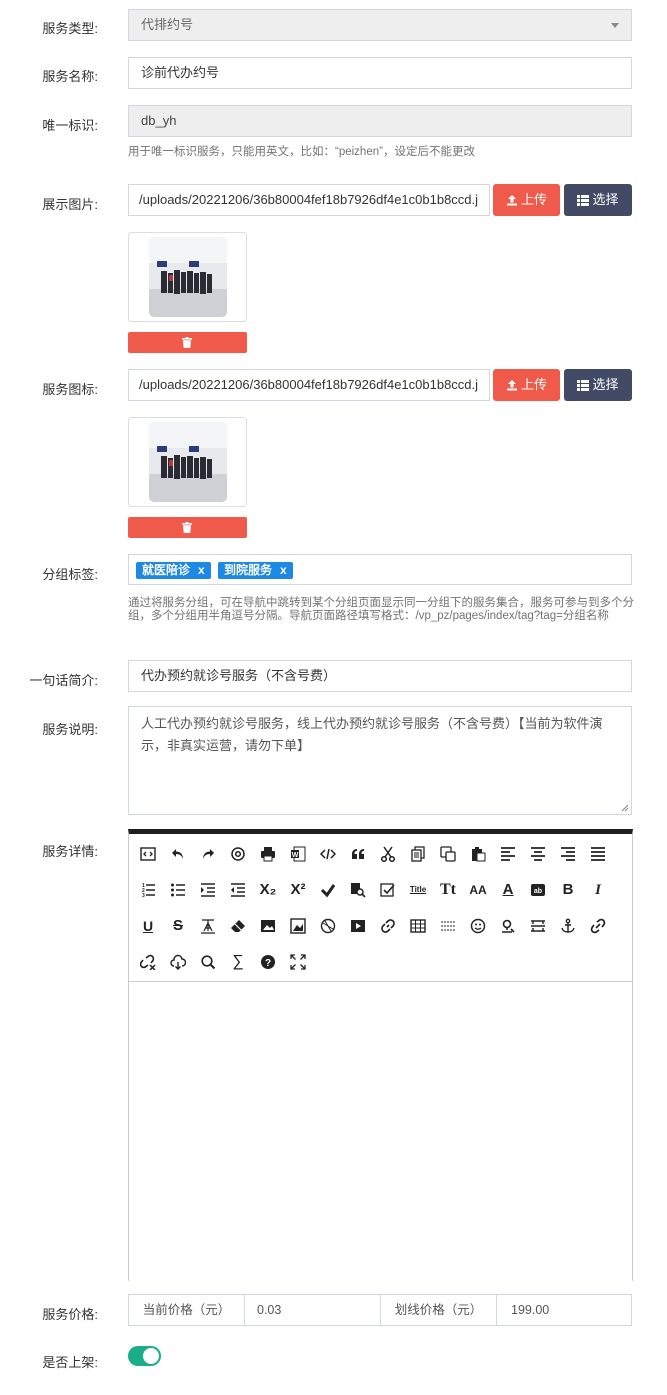 The width and height of the screenshot is (667, 1395). What do you see at coordinates (358, 926) in the screenshot?
I see `video-icon` at bounding box center [358, 926].